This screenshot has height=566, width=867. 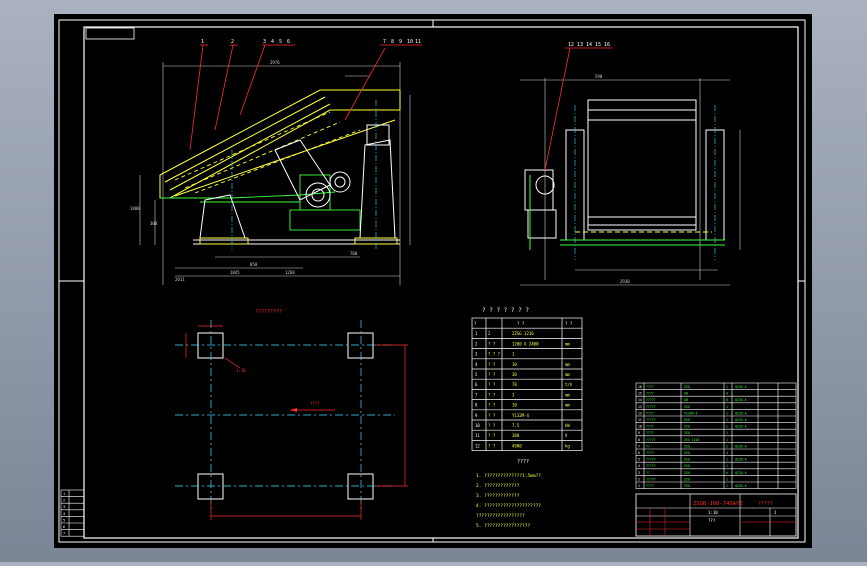 I want to click on part-balloon: 9, so click(x=400, y=42).